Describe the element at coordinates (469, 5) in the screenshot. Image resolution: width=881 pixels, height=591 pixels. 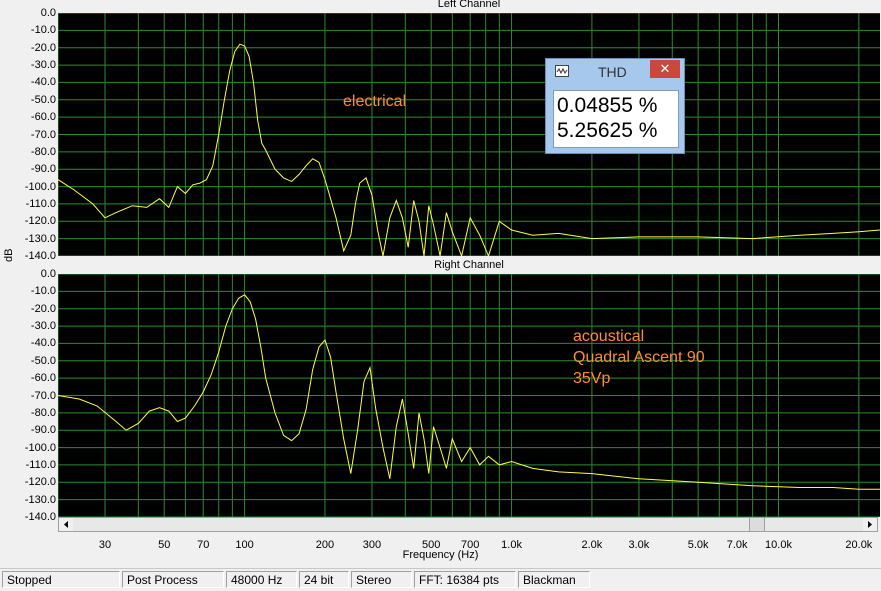
I see `left-channel-title: Left Channel` at that location.